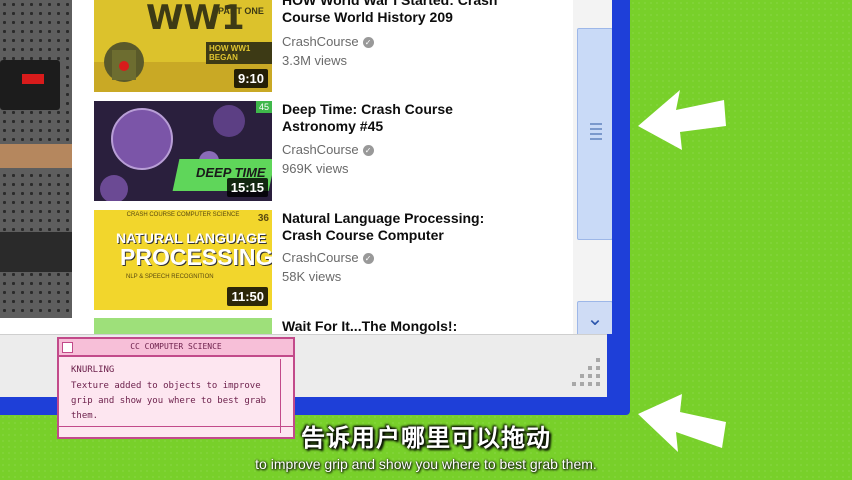  What do you see at coordinates (247, 296) in the screenshot?
I see `video-duration: 11:50` at bounding box center [247, 296].